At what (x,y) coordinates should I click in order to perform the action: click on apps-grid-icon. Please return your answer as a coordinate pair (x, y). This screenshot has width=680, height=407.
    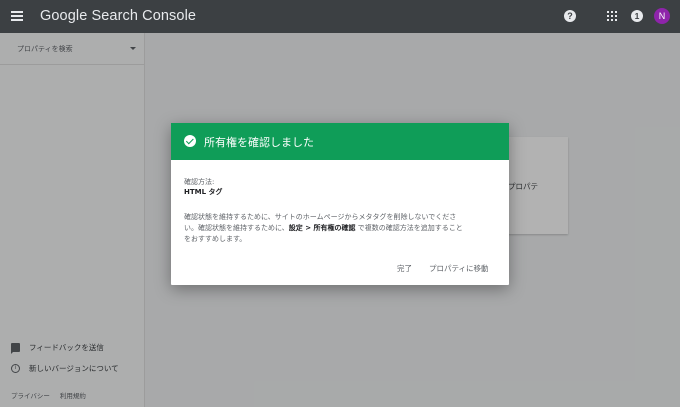
    Looking at the image, I should click on (612, 16).